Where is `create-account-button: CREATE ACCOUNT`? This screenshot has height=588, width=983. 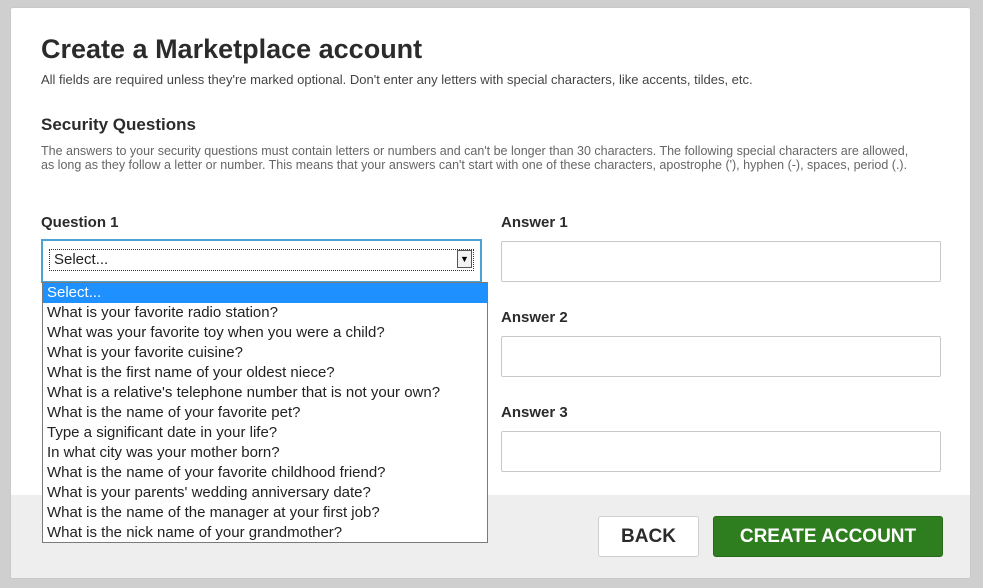
create-account-button: CREATE ACCOUNT is located at coordinates (828, 536).